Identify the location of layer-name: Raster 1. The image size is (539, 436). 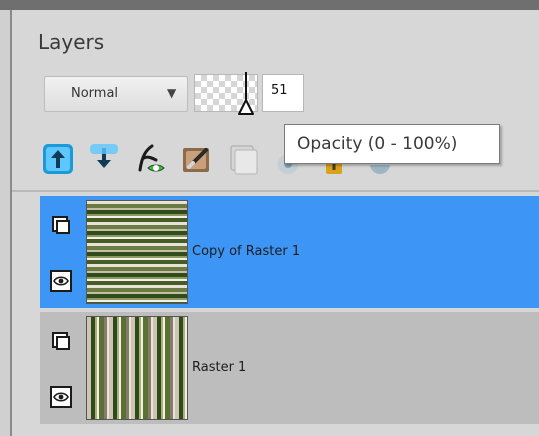
(219, 367).